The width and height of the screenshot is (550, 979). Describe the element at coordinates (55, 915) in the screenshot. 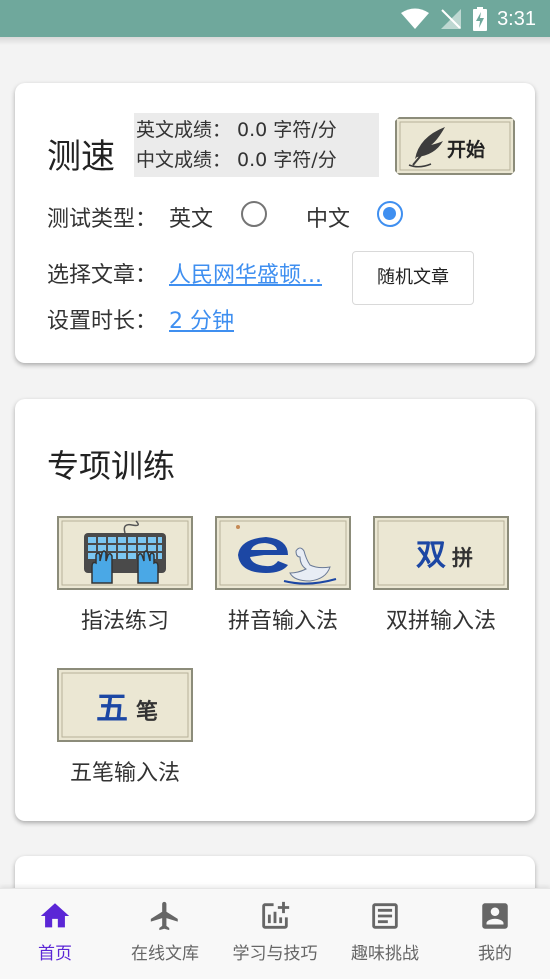

I see `home-icon` at that location.